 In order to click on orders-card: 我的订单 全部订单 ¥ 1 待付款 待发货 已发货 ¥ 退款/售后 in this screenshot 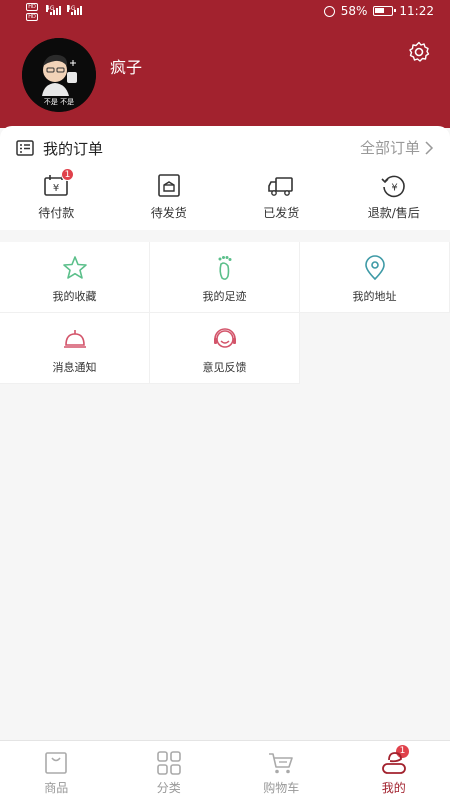, I will do `click(225, 178)`.